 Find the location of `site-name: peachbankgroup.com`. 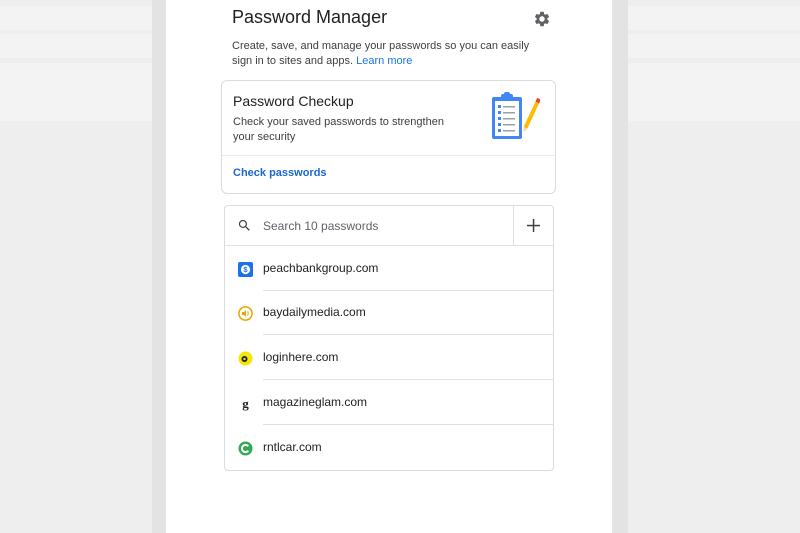

site-name: peachbankgroup.com is located at coordinates (321, 268).